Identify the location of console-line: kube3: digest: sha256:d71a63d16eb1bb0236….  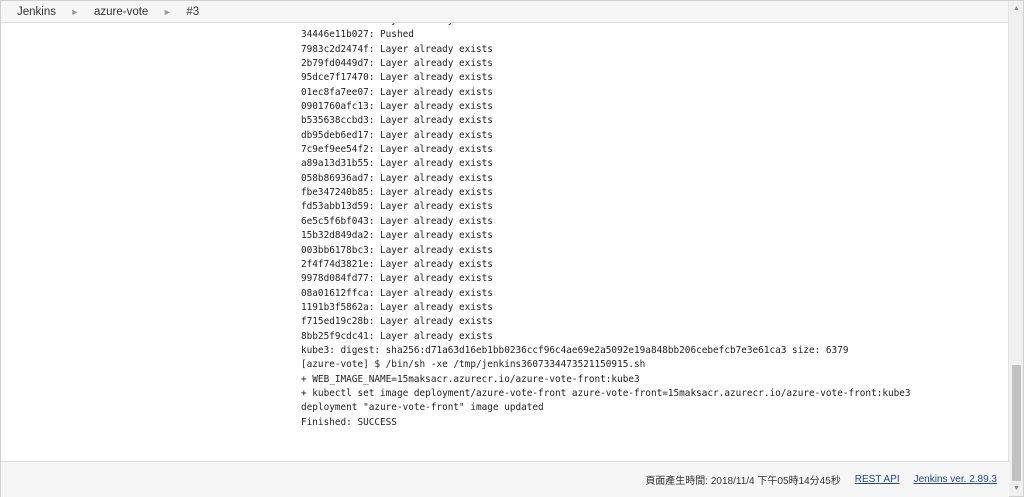
(575, 350).